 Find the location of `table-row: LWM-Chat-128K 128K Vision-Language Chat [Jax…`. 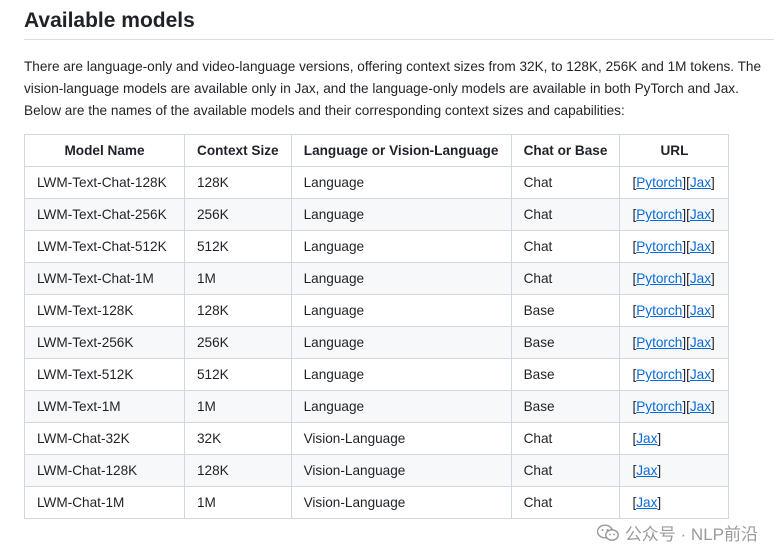

table-row: LWM-Chat-128K 128K Vision-Language Chat [Jax… is located at coordinates (377, 470).